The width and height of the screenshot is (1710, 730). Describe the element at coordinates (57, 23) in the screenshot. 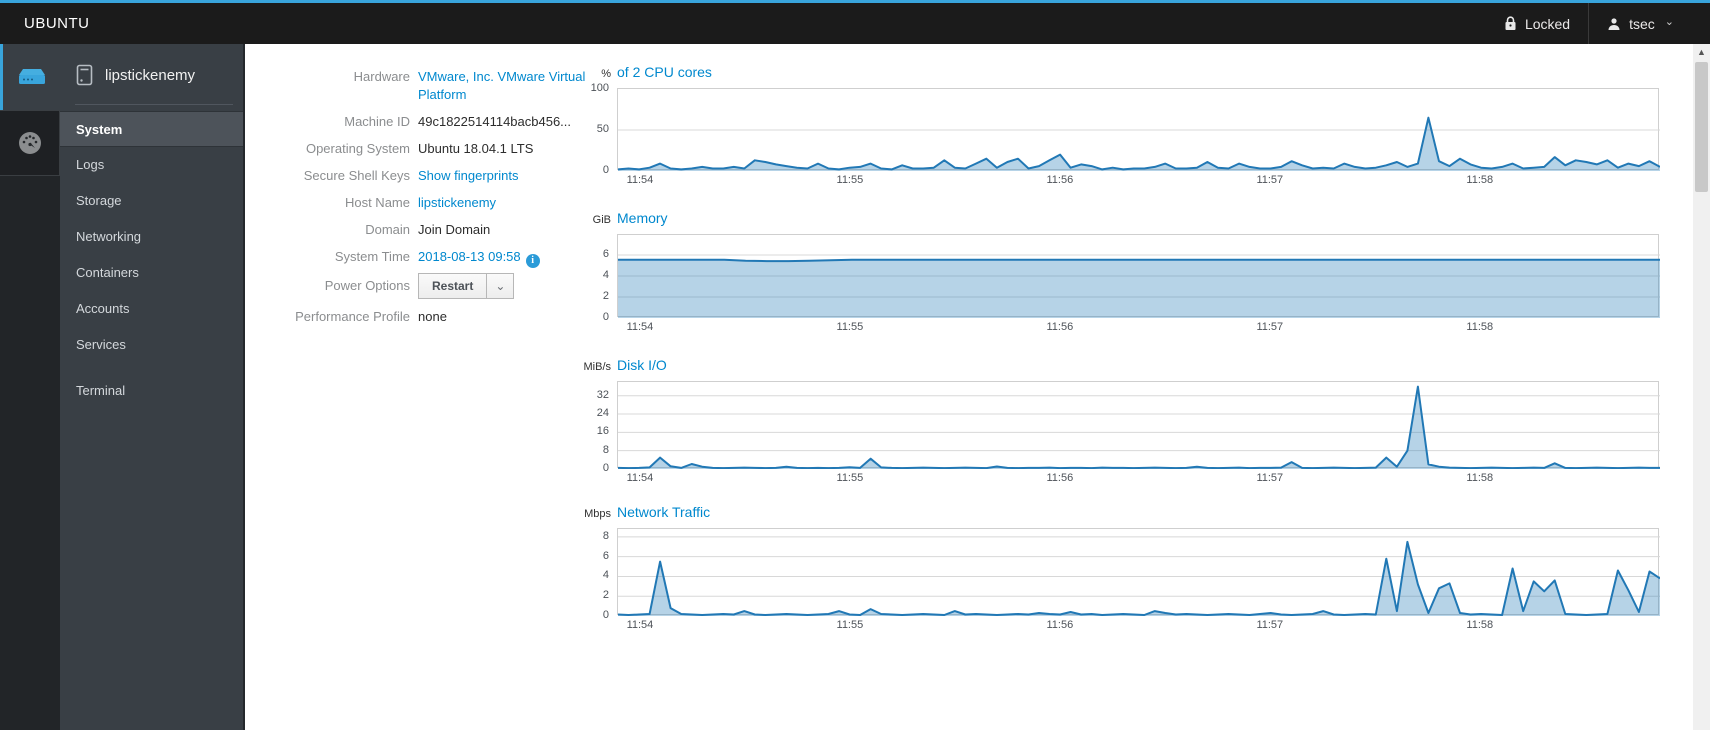

I see `brand-title: UBUNTU` at that location.